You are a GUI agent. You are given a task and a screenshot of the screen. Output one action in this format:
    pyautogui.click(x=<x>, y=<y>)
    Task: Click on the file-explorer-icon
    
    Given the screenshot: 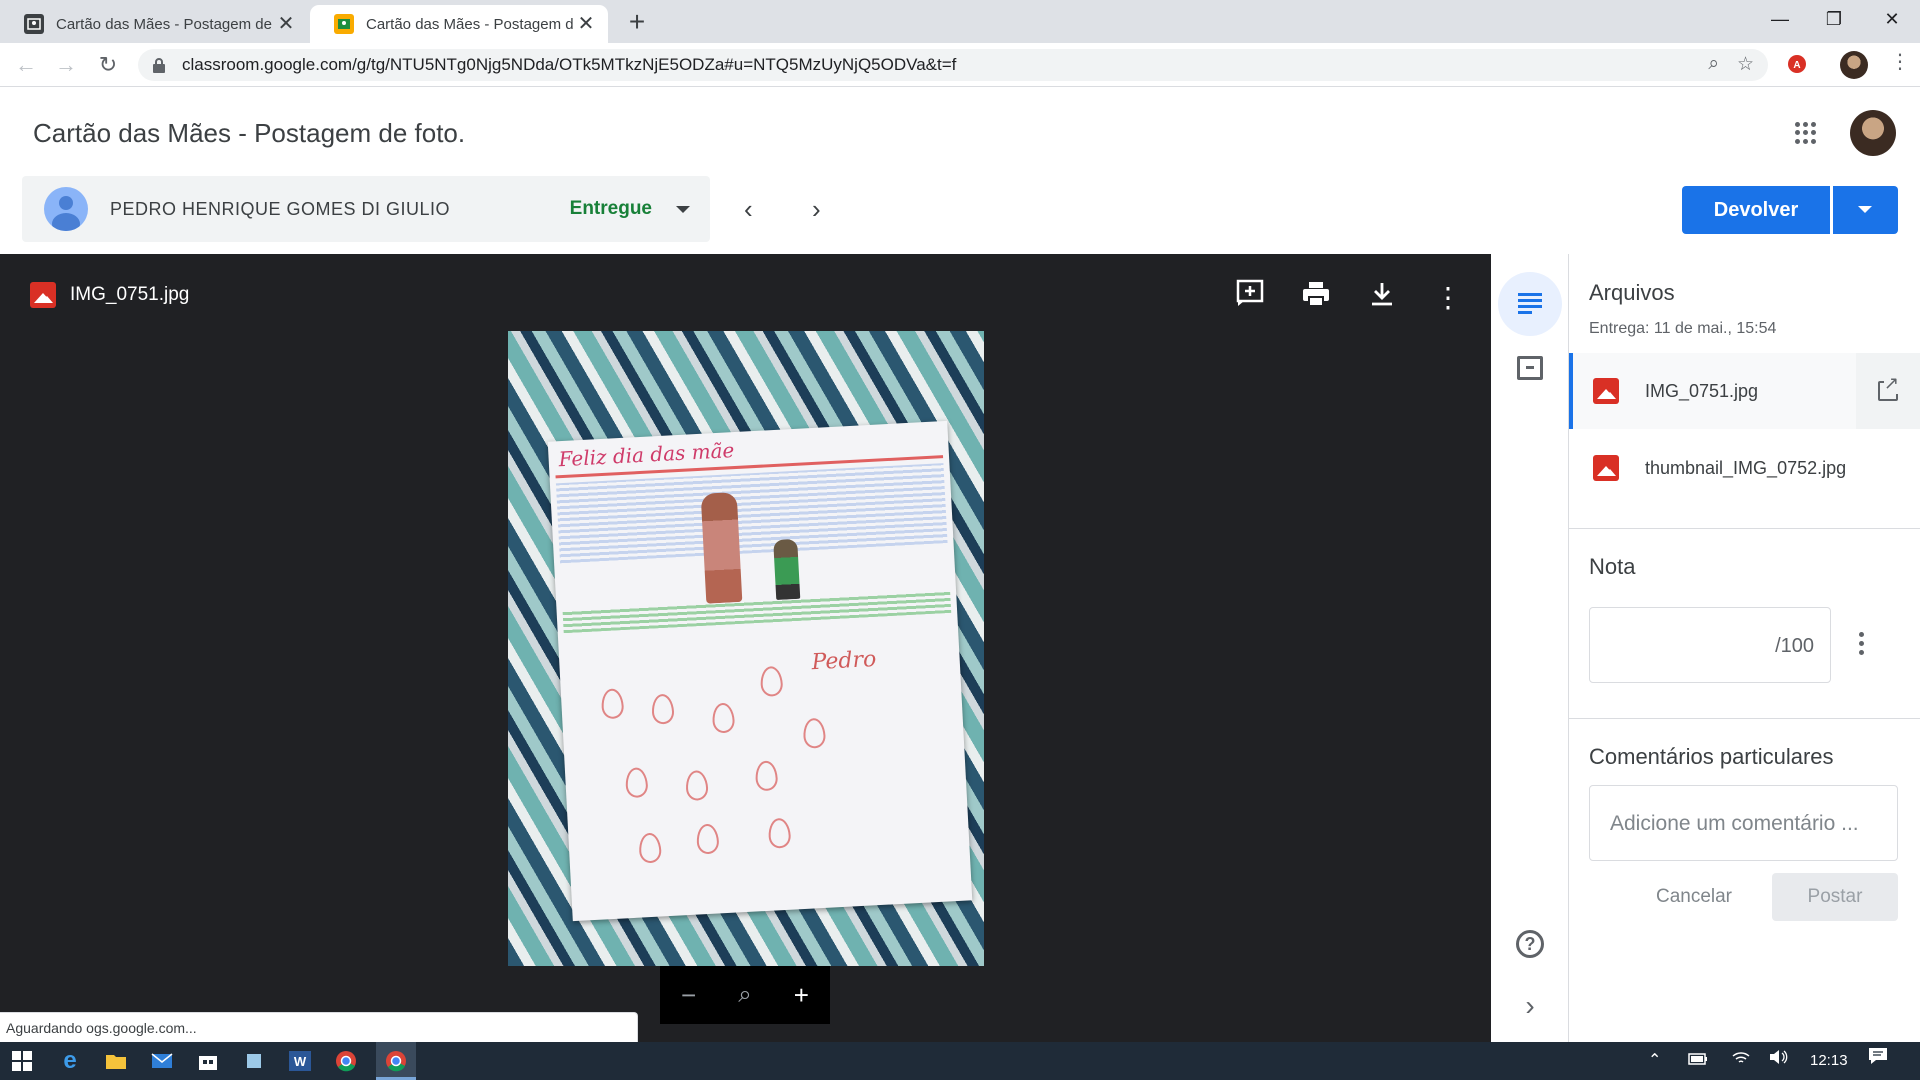 What is the action you would take?
    pyautogui.click(x=116, y=1061)
    